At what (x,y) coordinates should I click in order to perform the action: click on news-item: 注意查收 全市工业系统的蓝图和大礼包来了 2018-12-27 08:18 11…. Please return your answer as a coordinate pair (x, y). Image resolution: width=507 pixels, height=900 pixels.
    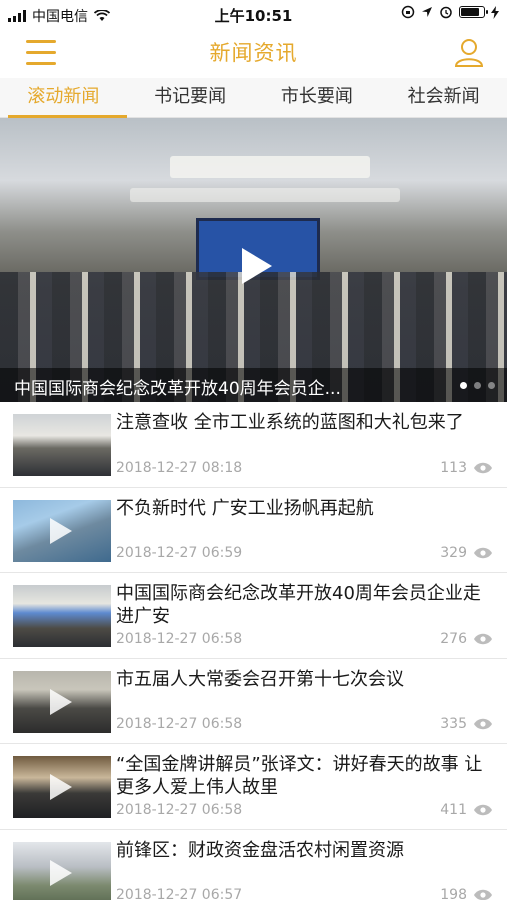
    Looking at the image, I should click on (253, 445).